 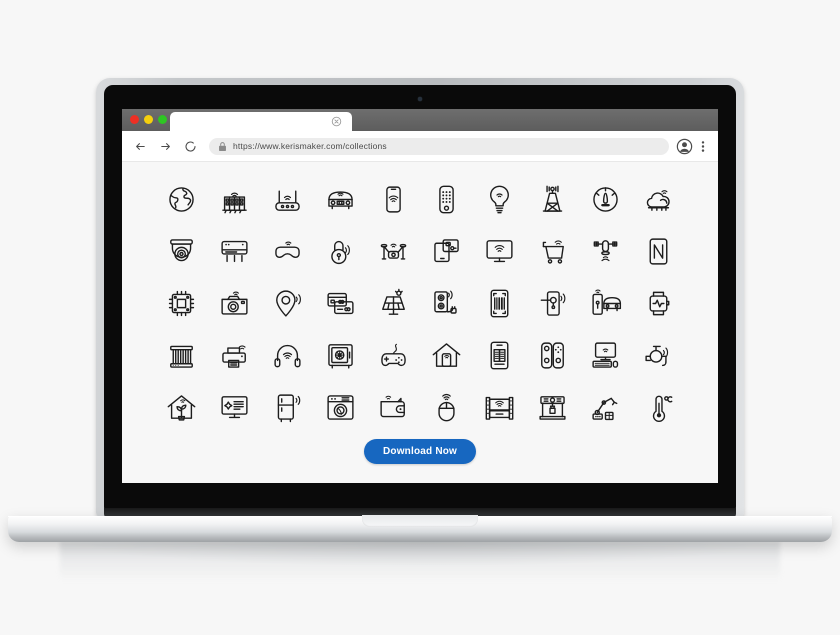 What do you see at coordinates (393, 199) in the screenshot?
I see `icon-smartphone-wifi` at bounding box center [393, 199].